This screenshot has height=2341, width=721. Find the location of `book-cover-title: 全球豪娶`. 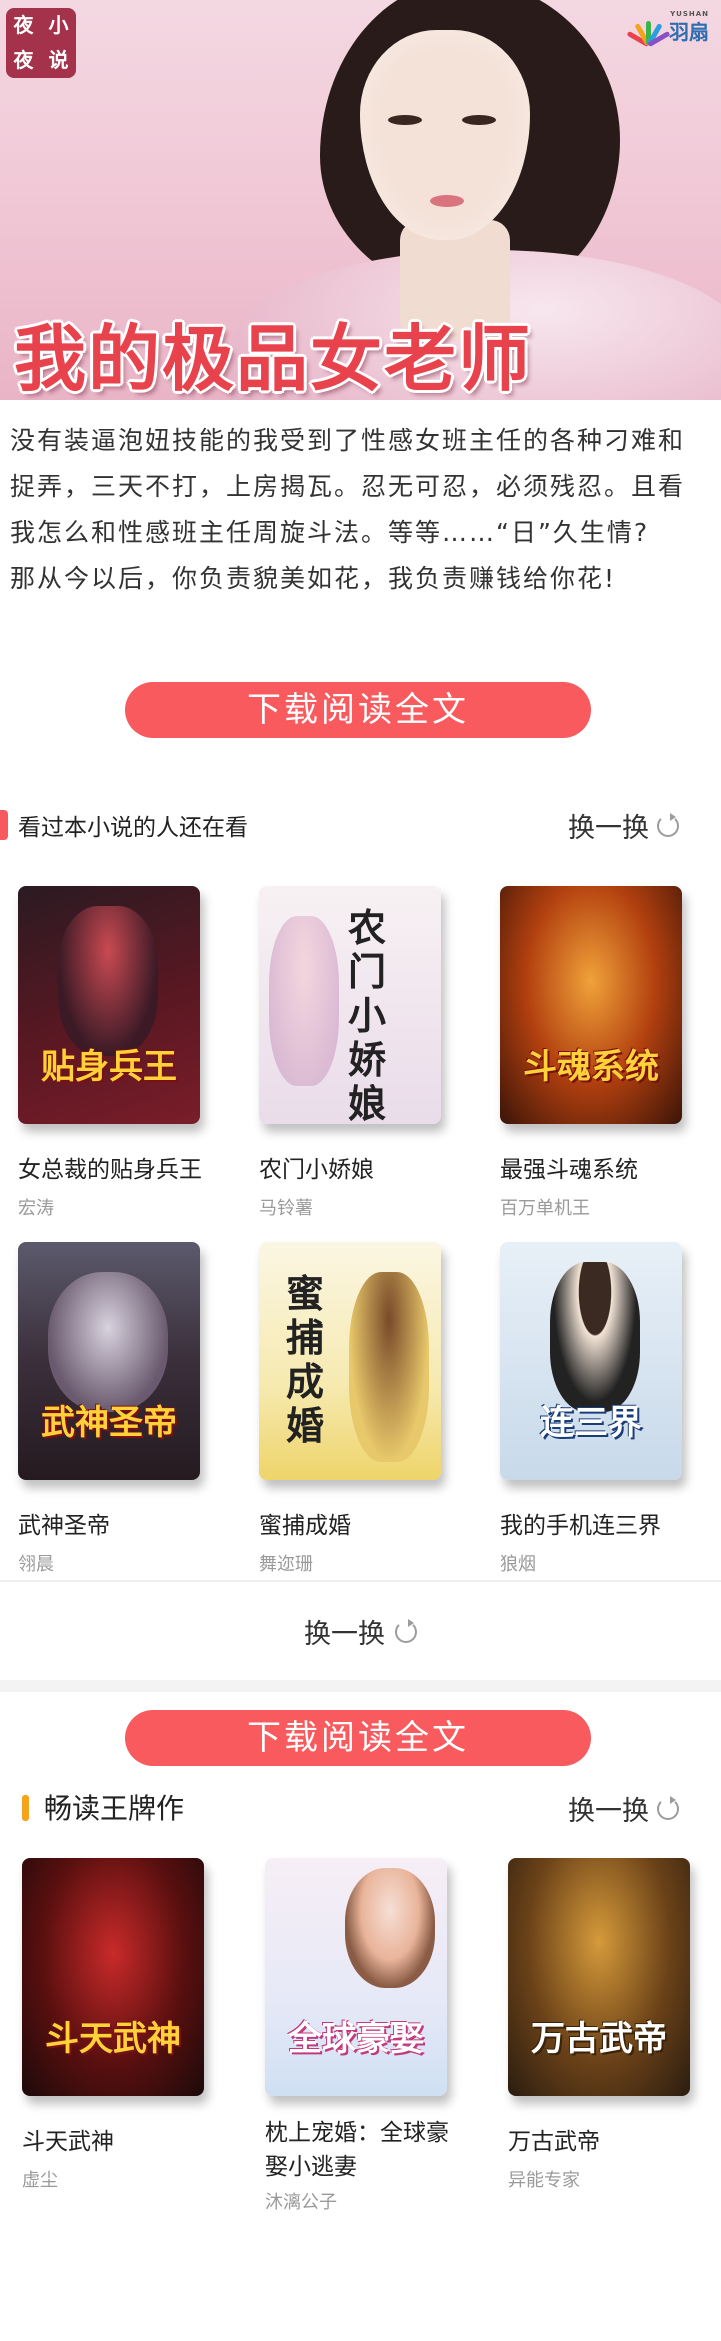

book-cover-title: 全球豪娶 is located at coordinates (356, 2039).